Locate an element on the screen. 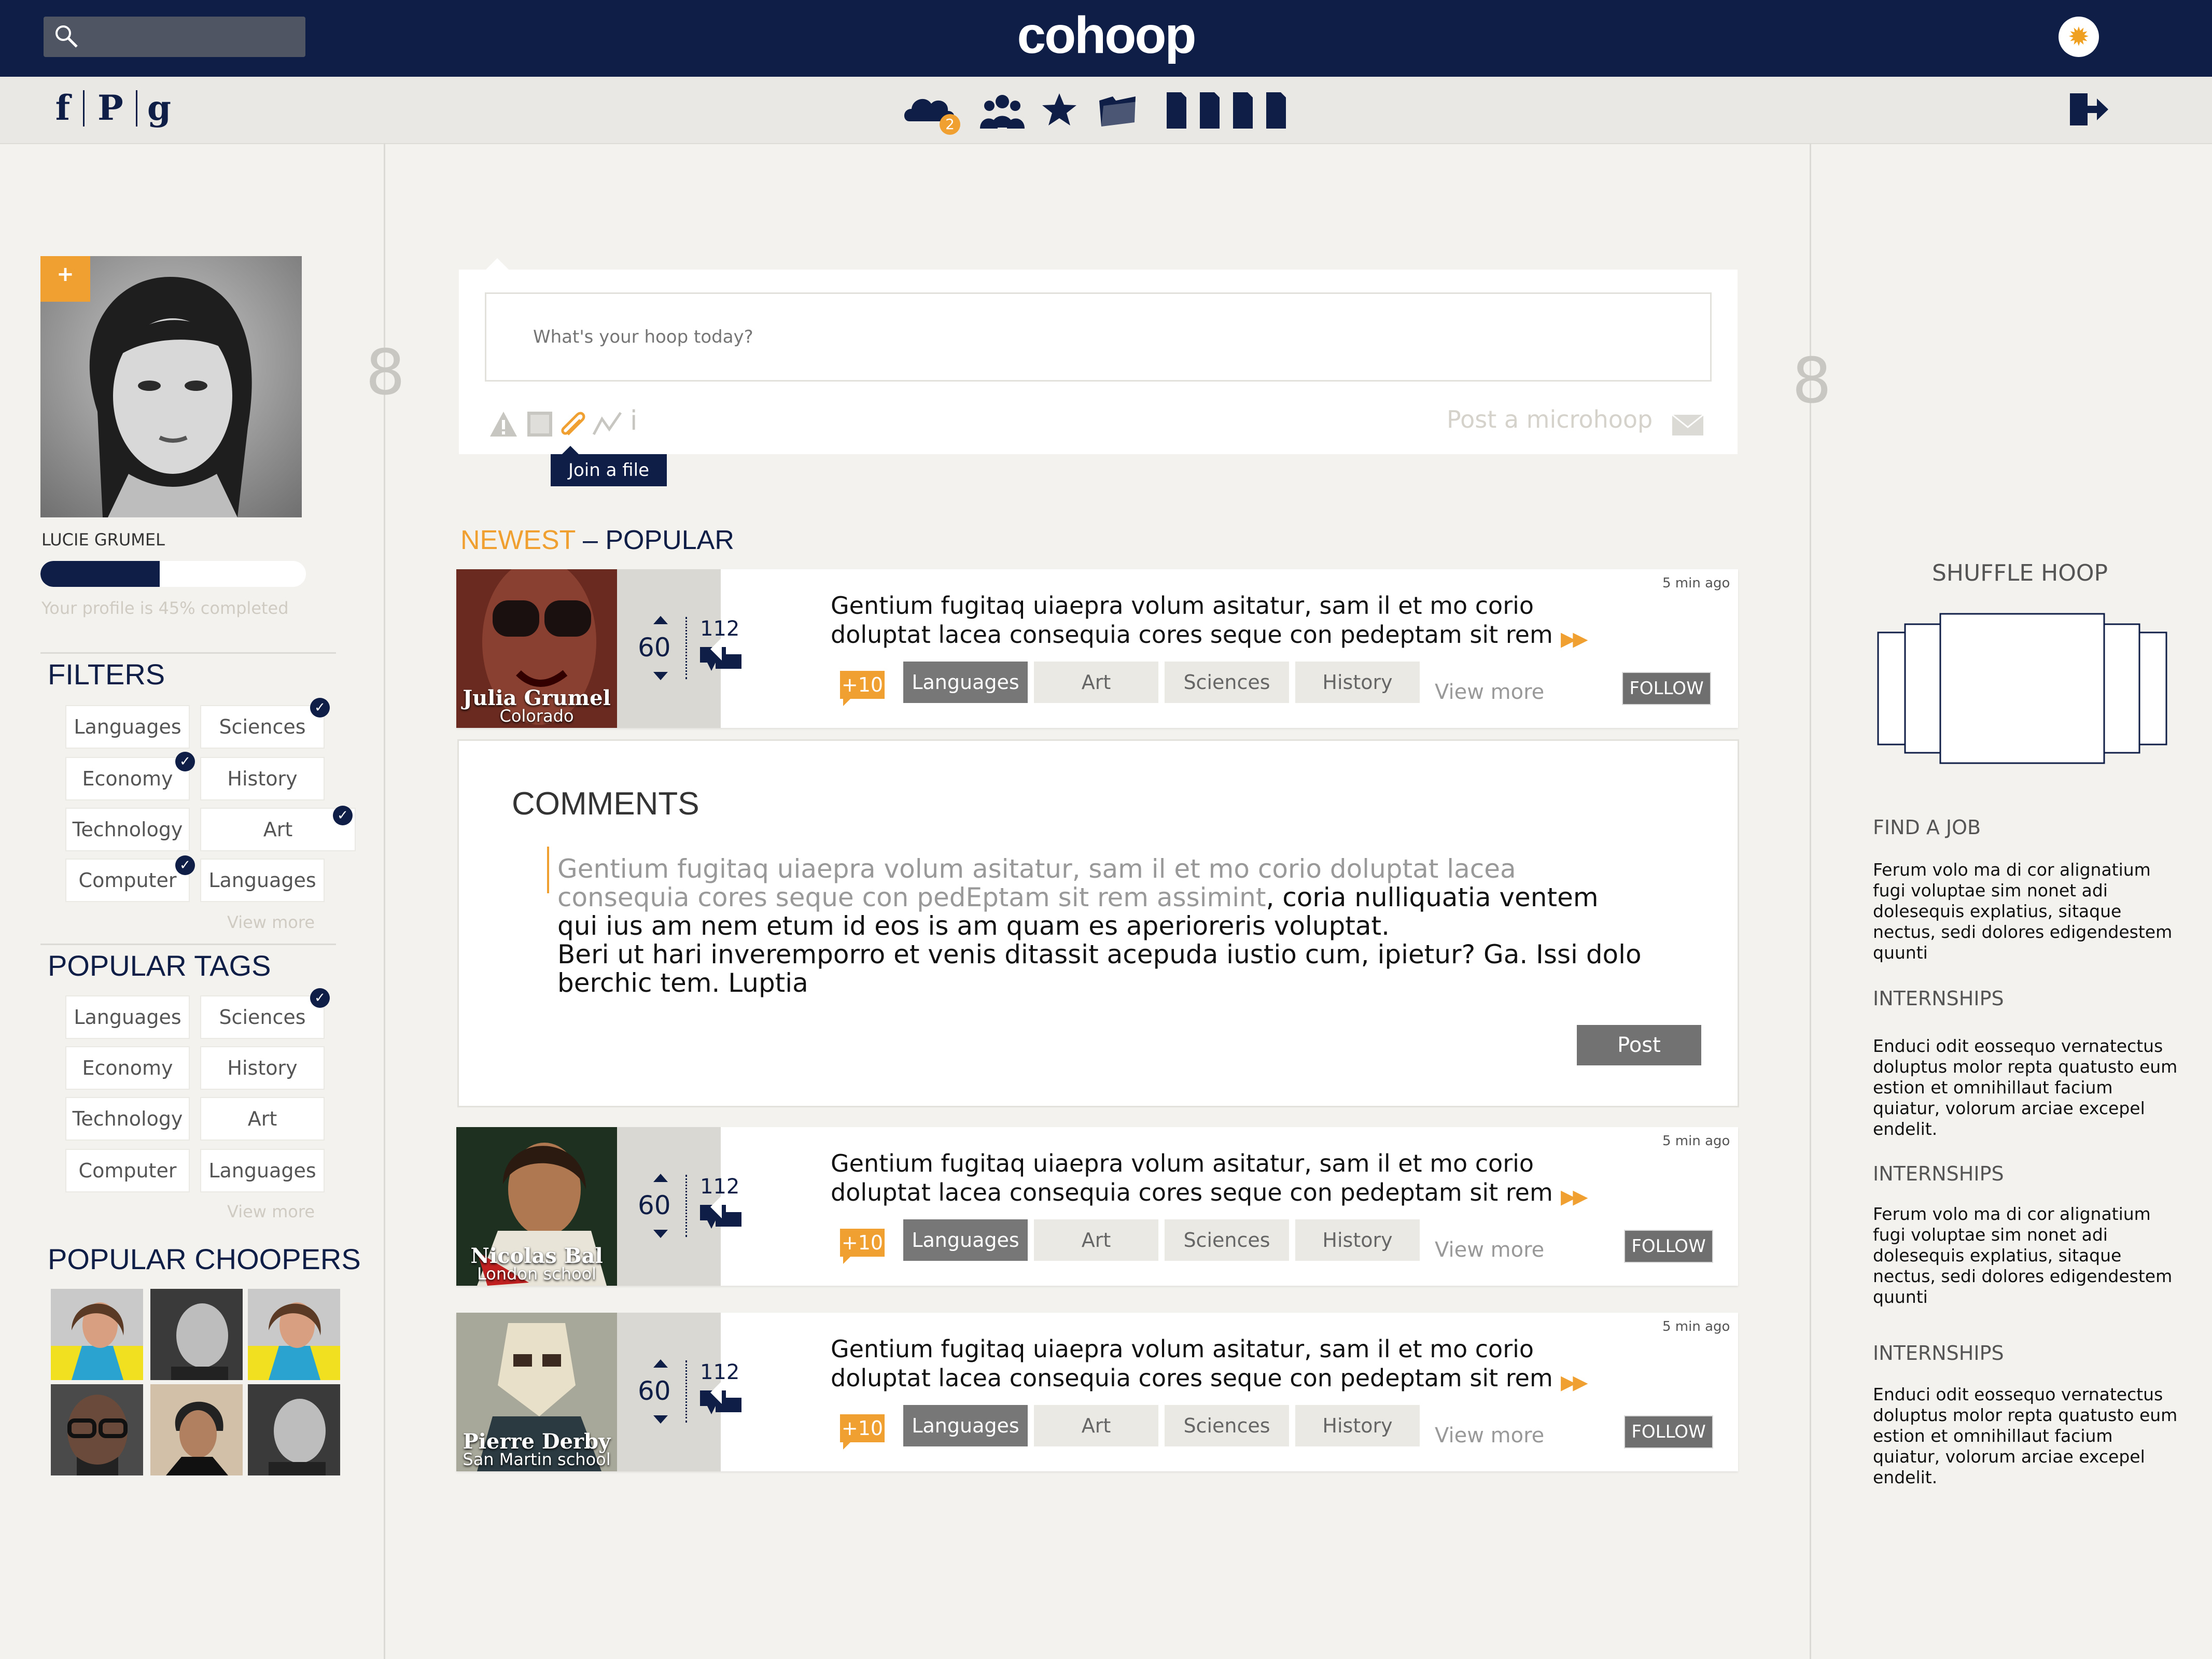  pinterest-icon: P is located at coordinates (110, 108).